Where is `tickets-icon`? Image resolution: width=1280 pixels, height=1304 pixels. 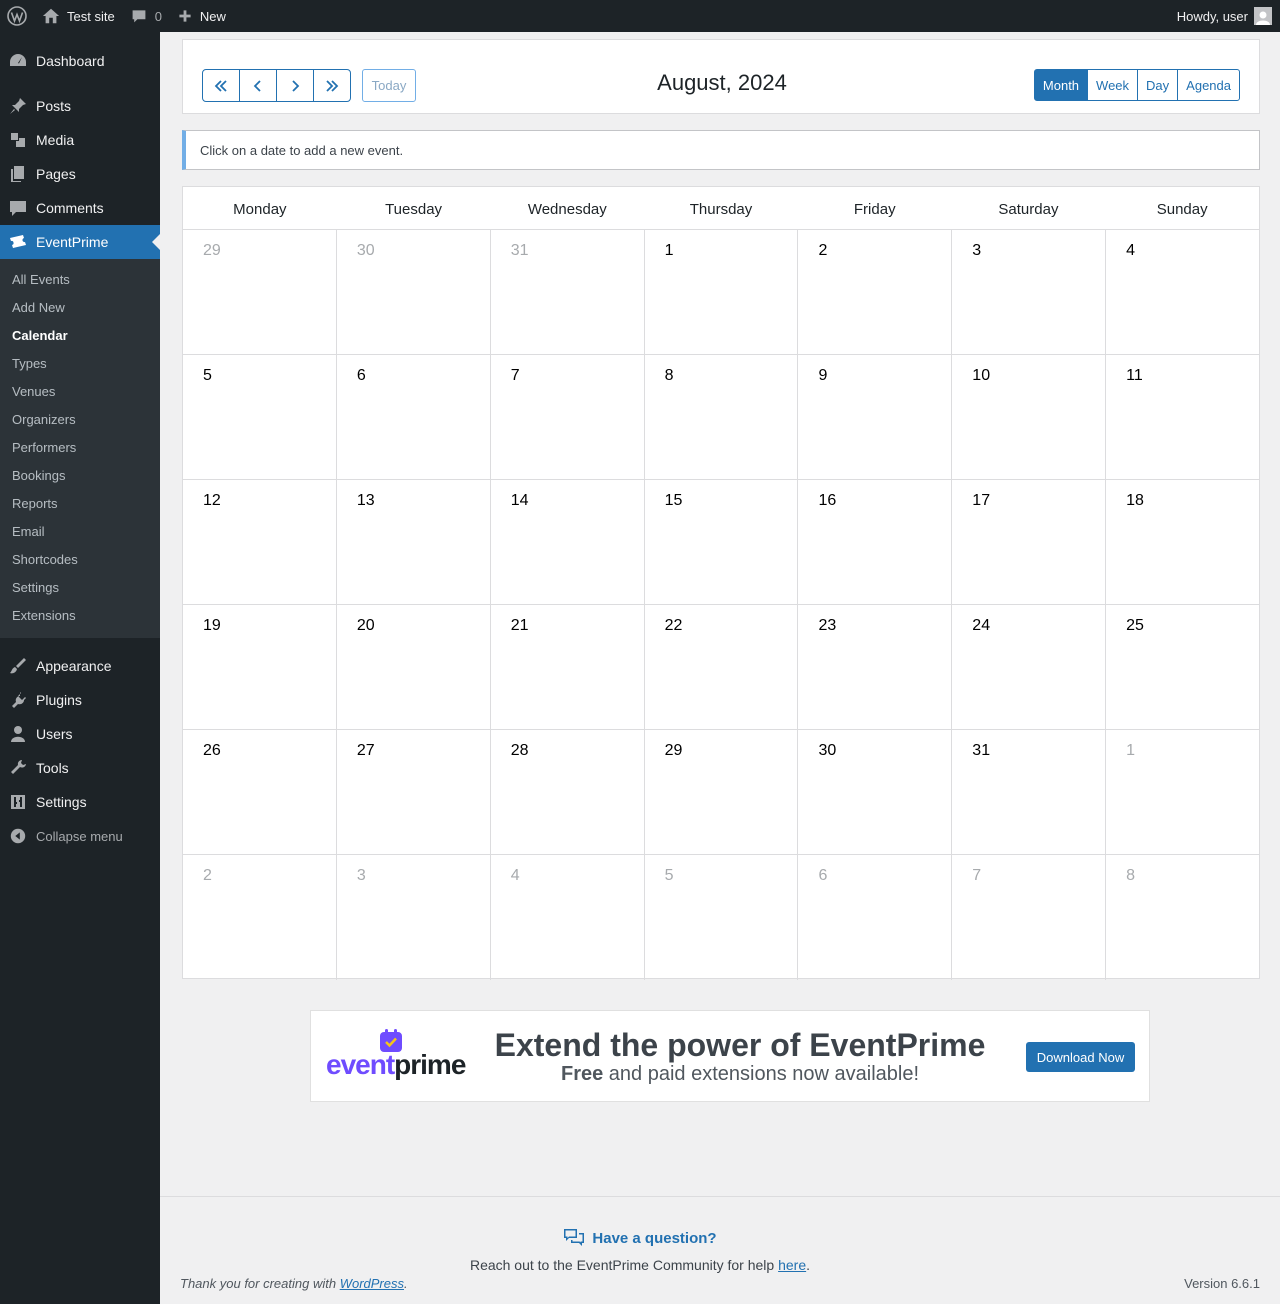 tickets-icon is located at coordinates (18, 242).